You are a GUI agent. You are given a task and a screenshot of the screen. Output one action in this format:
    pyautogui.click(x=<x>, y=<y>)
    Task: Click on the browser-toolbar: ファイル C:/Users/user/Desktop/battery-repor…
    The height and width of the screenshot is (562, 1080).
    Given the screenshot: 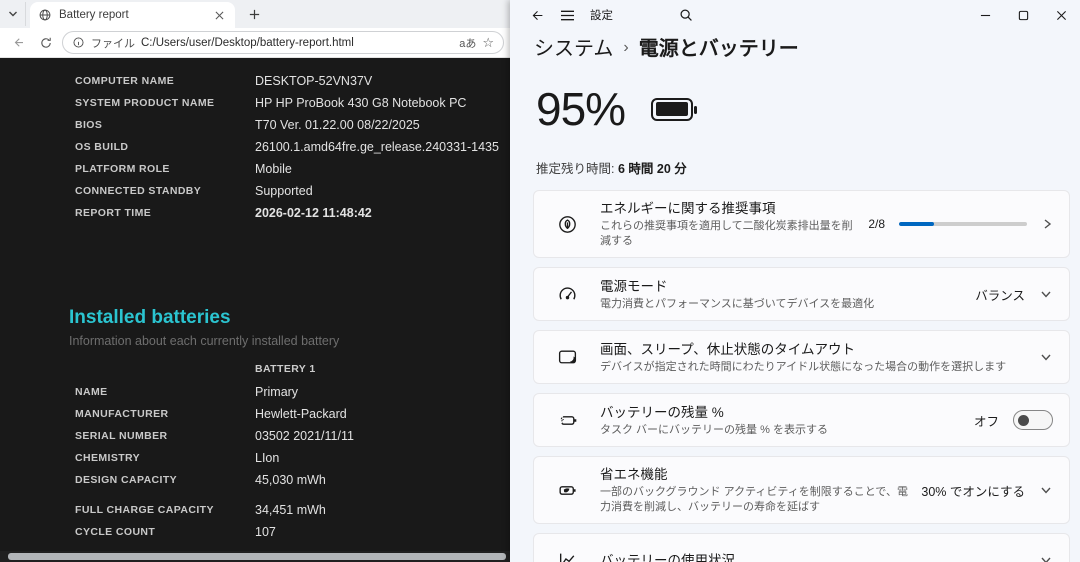 What is the action you would take?
    pyautogui.click(x=255, y=43)
    